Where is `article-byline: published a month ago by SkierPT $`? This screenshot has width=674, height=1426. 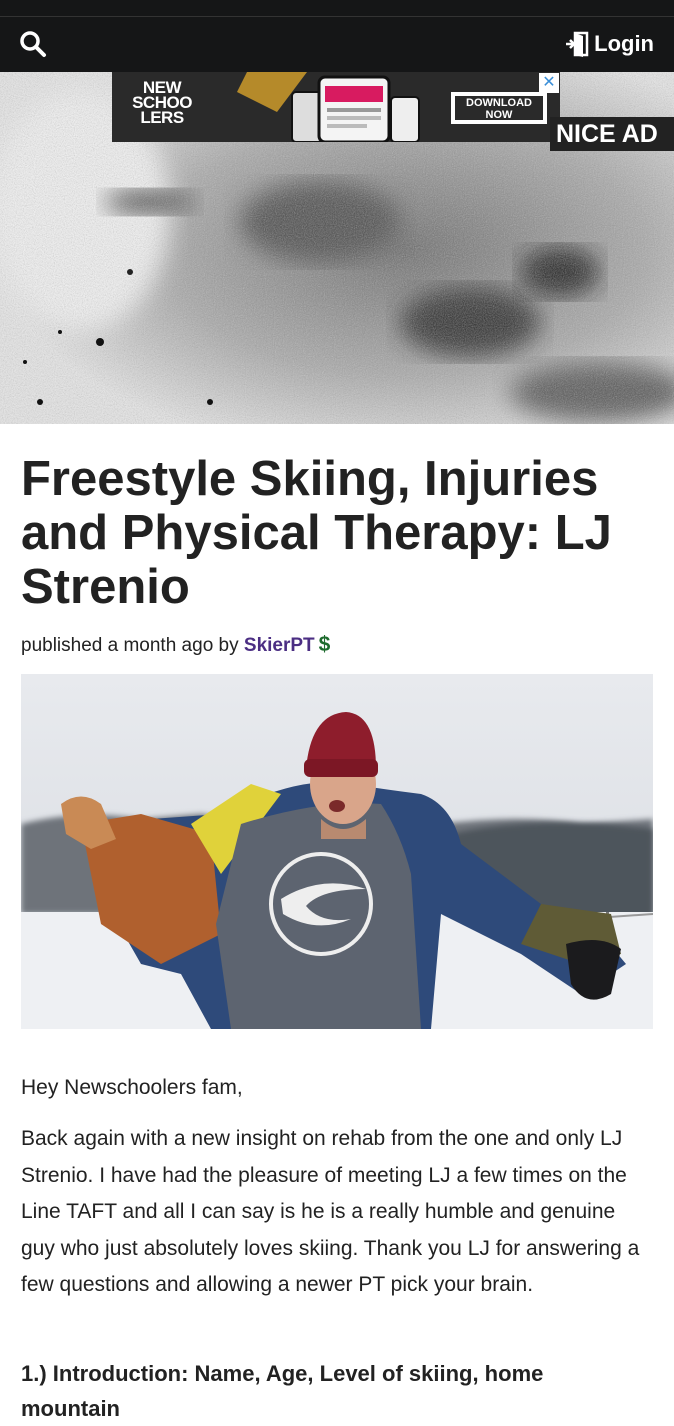
article-byline: published a month ago by SkierPT $ is located at coordinates (175, 645).